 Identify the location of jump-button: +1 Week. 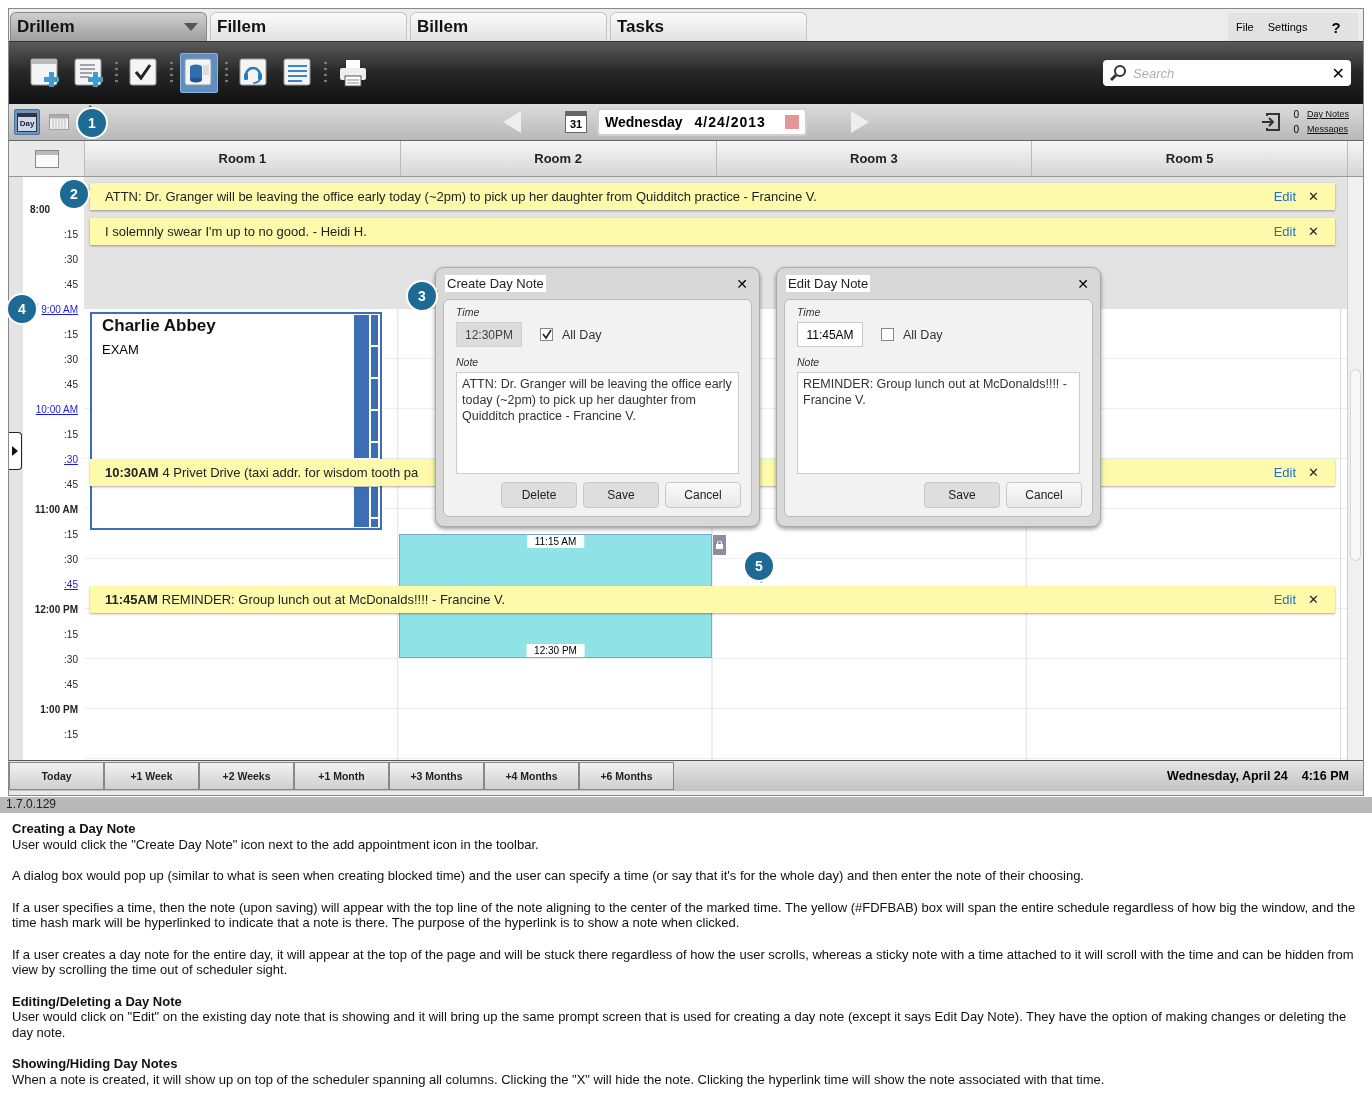
(151, 776).